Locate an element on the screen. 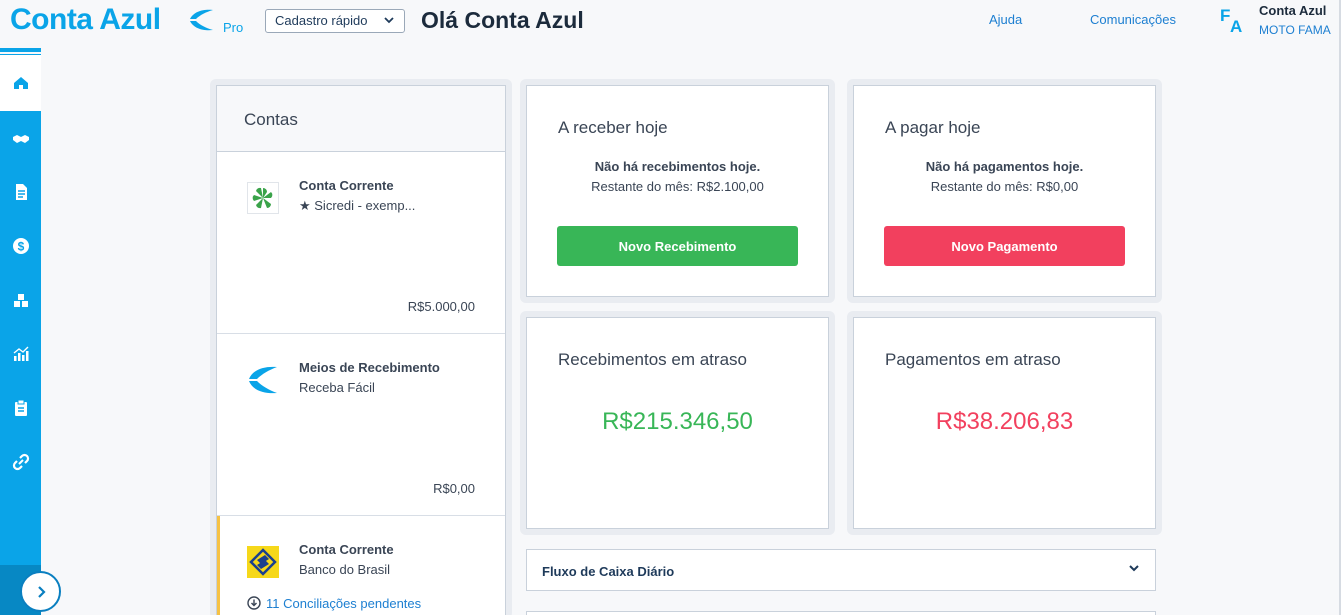 Image resolution: width=1341 pixels, height=615 pixels. user-avatar: F A is located at coordinates (1232, 21).